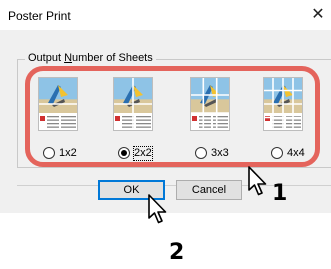 Image resolution: width=331 pixels, height=269 pixels. I want to click on step-1-marker: 1, so click(280, 193).